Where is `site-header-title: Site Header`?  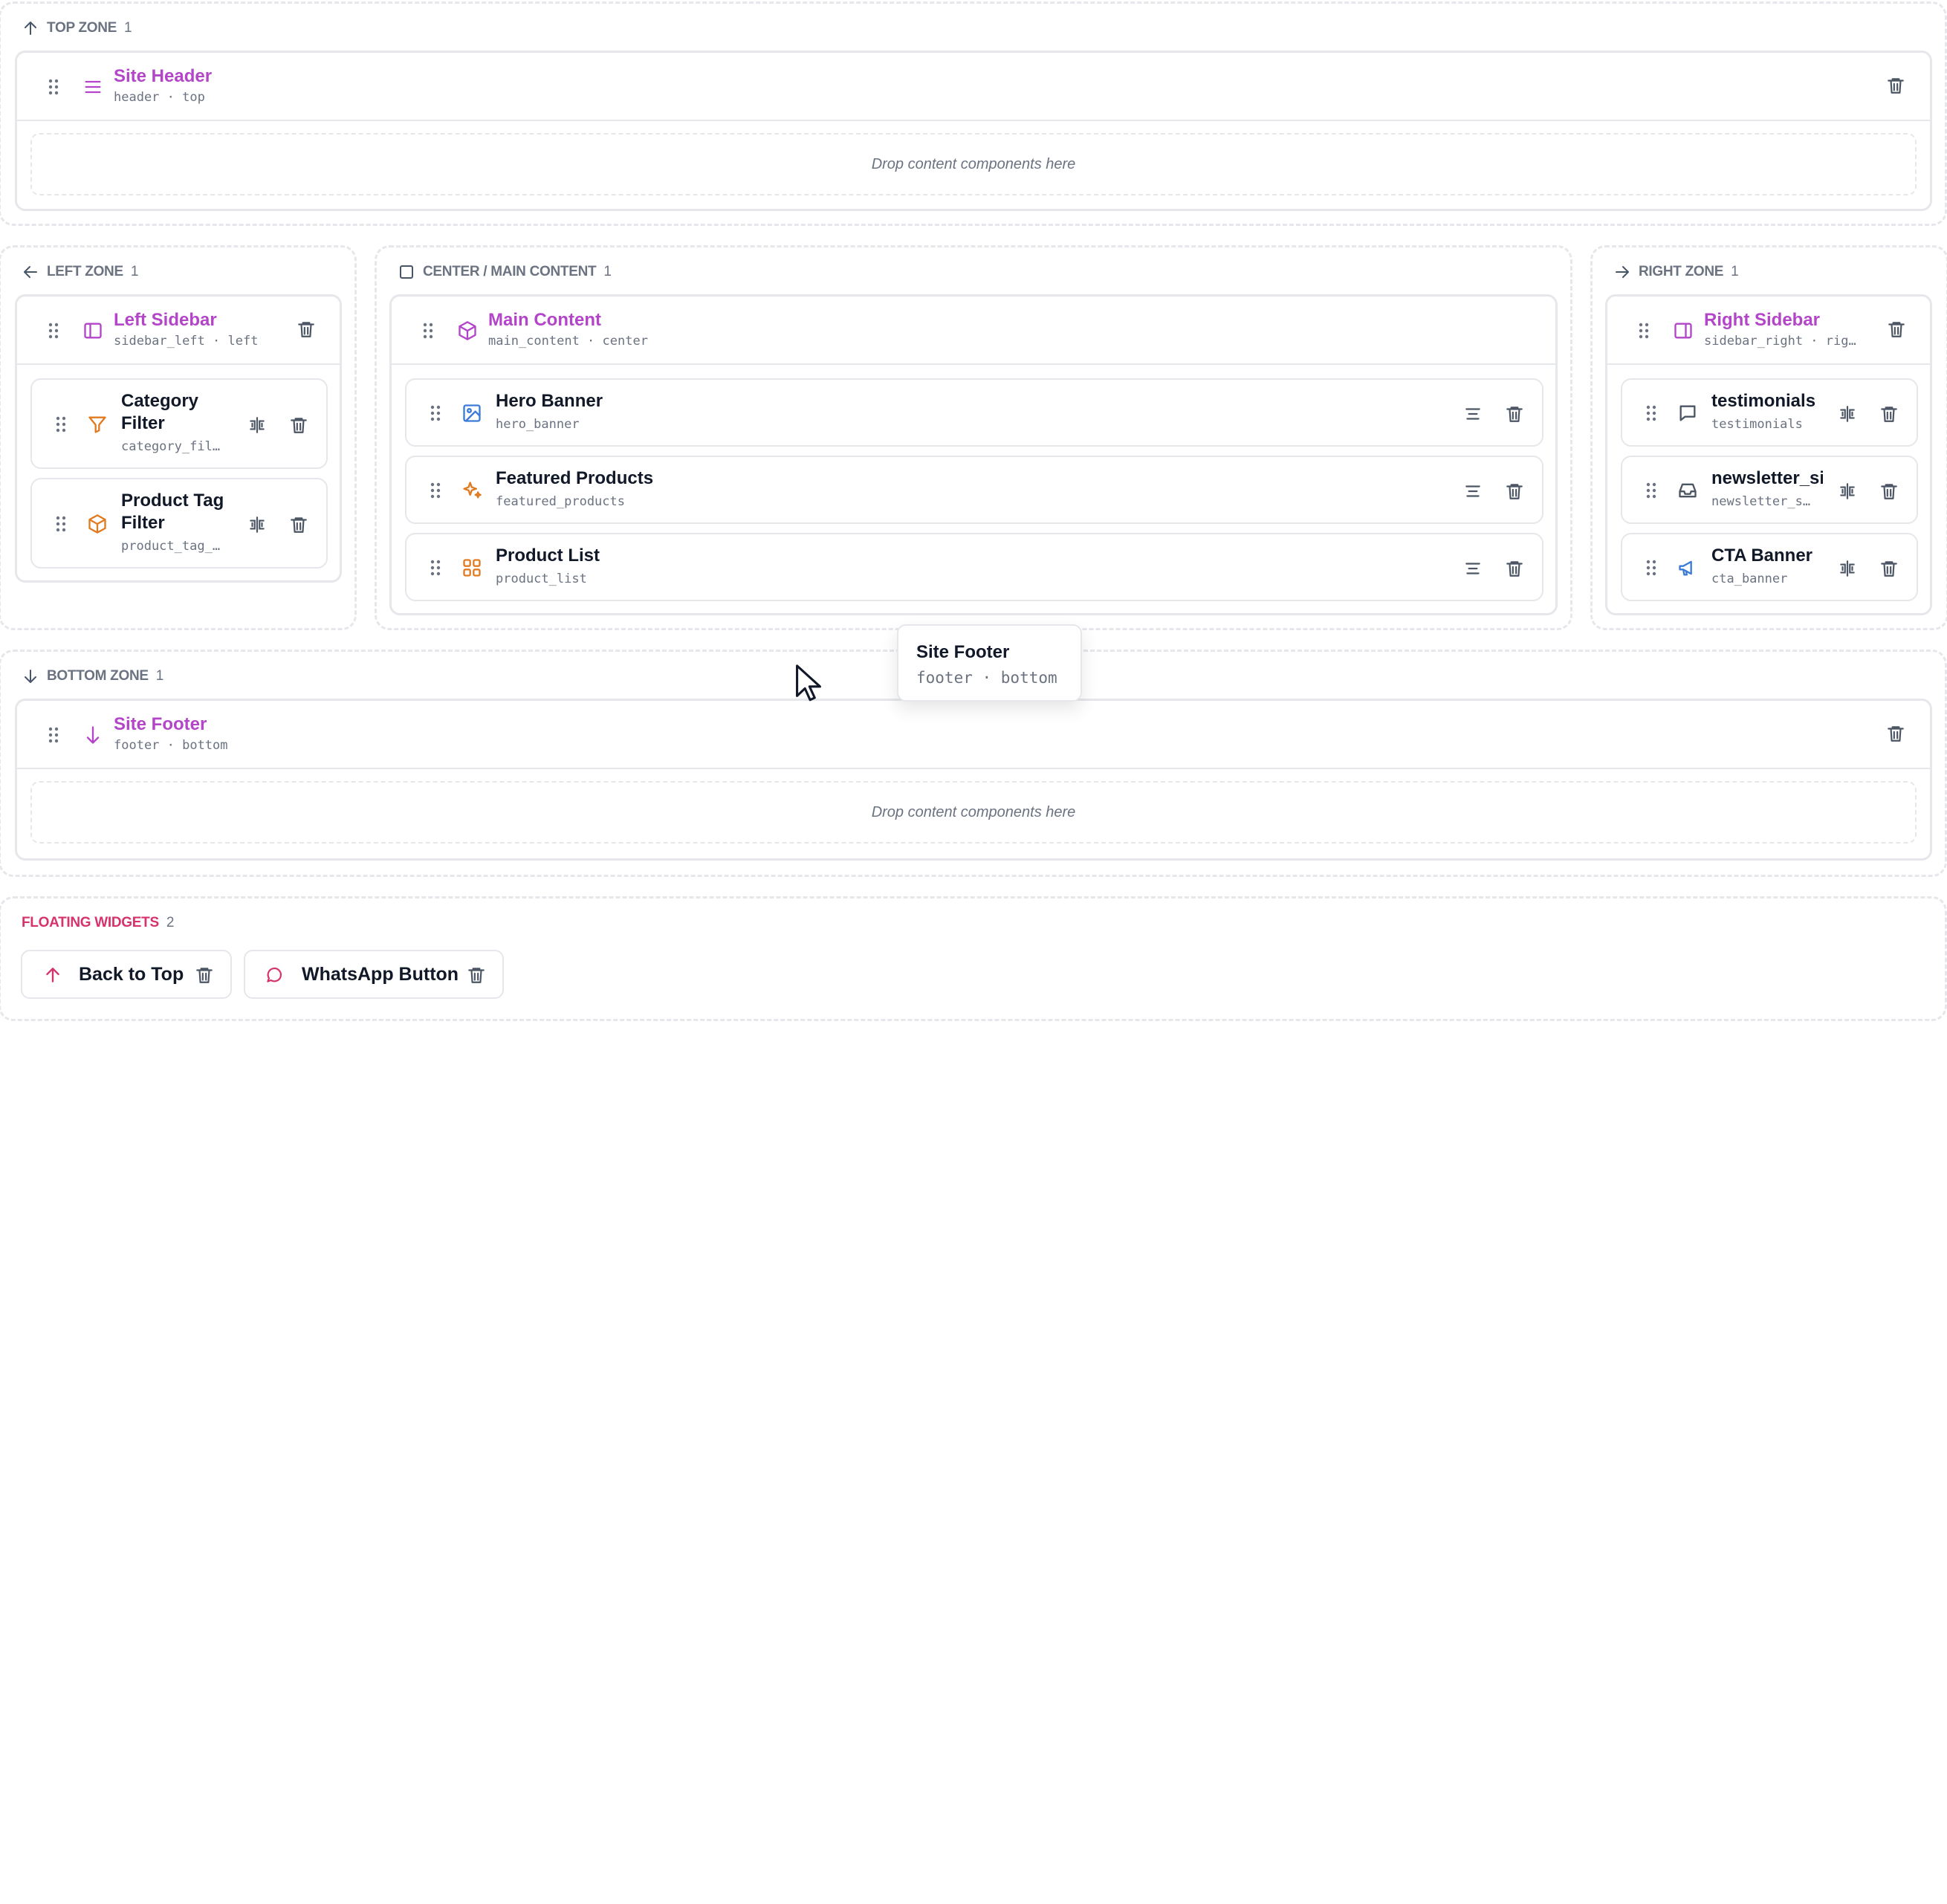
site-header-title: Site Header is located at coordinates (163, 76).